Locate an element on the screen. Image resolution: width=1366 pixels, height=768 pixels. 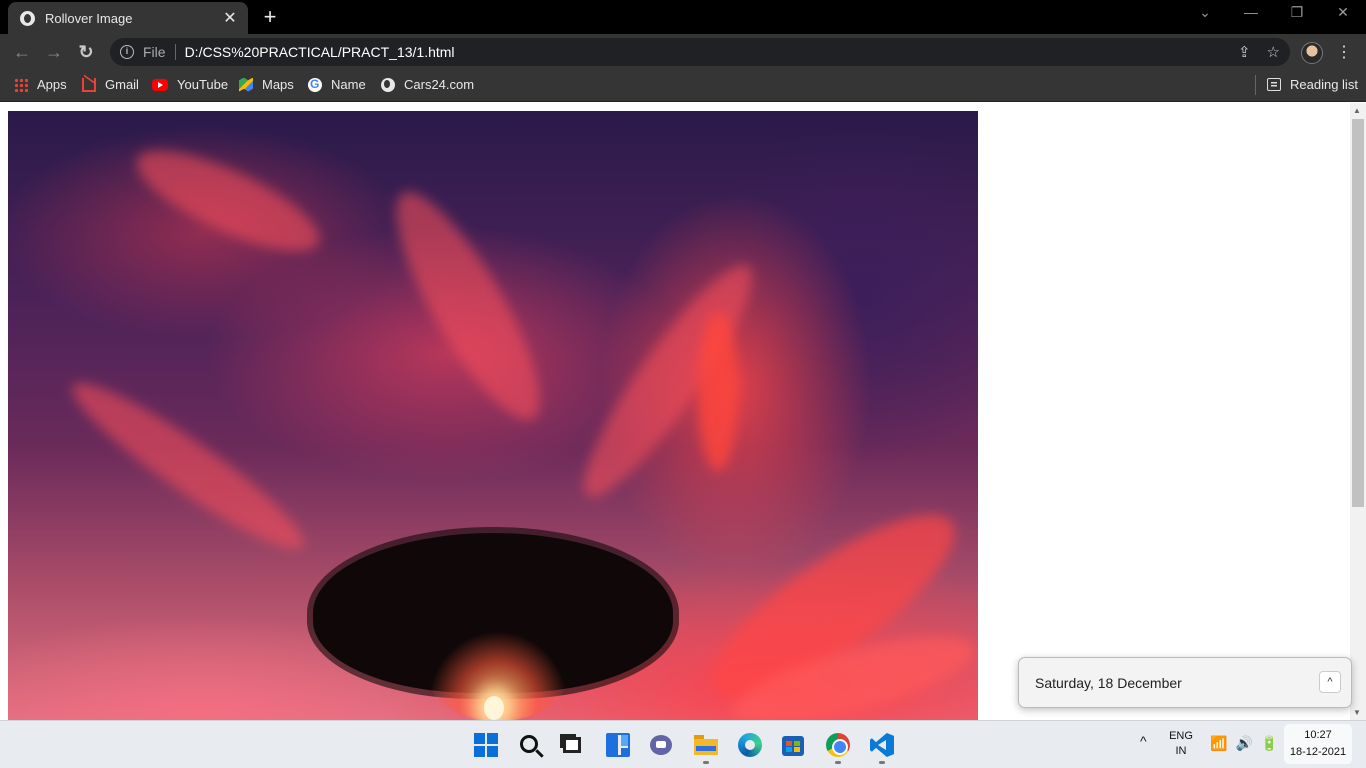
taskbar-clock: 10:27 18-12-2021 is located at coordinates (1318, 744).